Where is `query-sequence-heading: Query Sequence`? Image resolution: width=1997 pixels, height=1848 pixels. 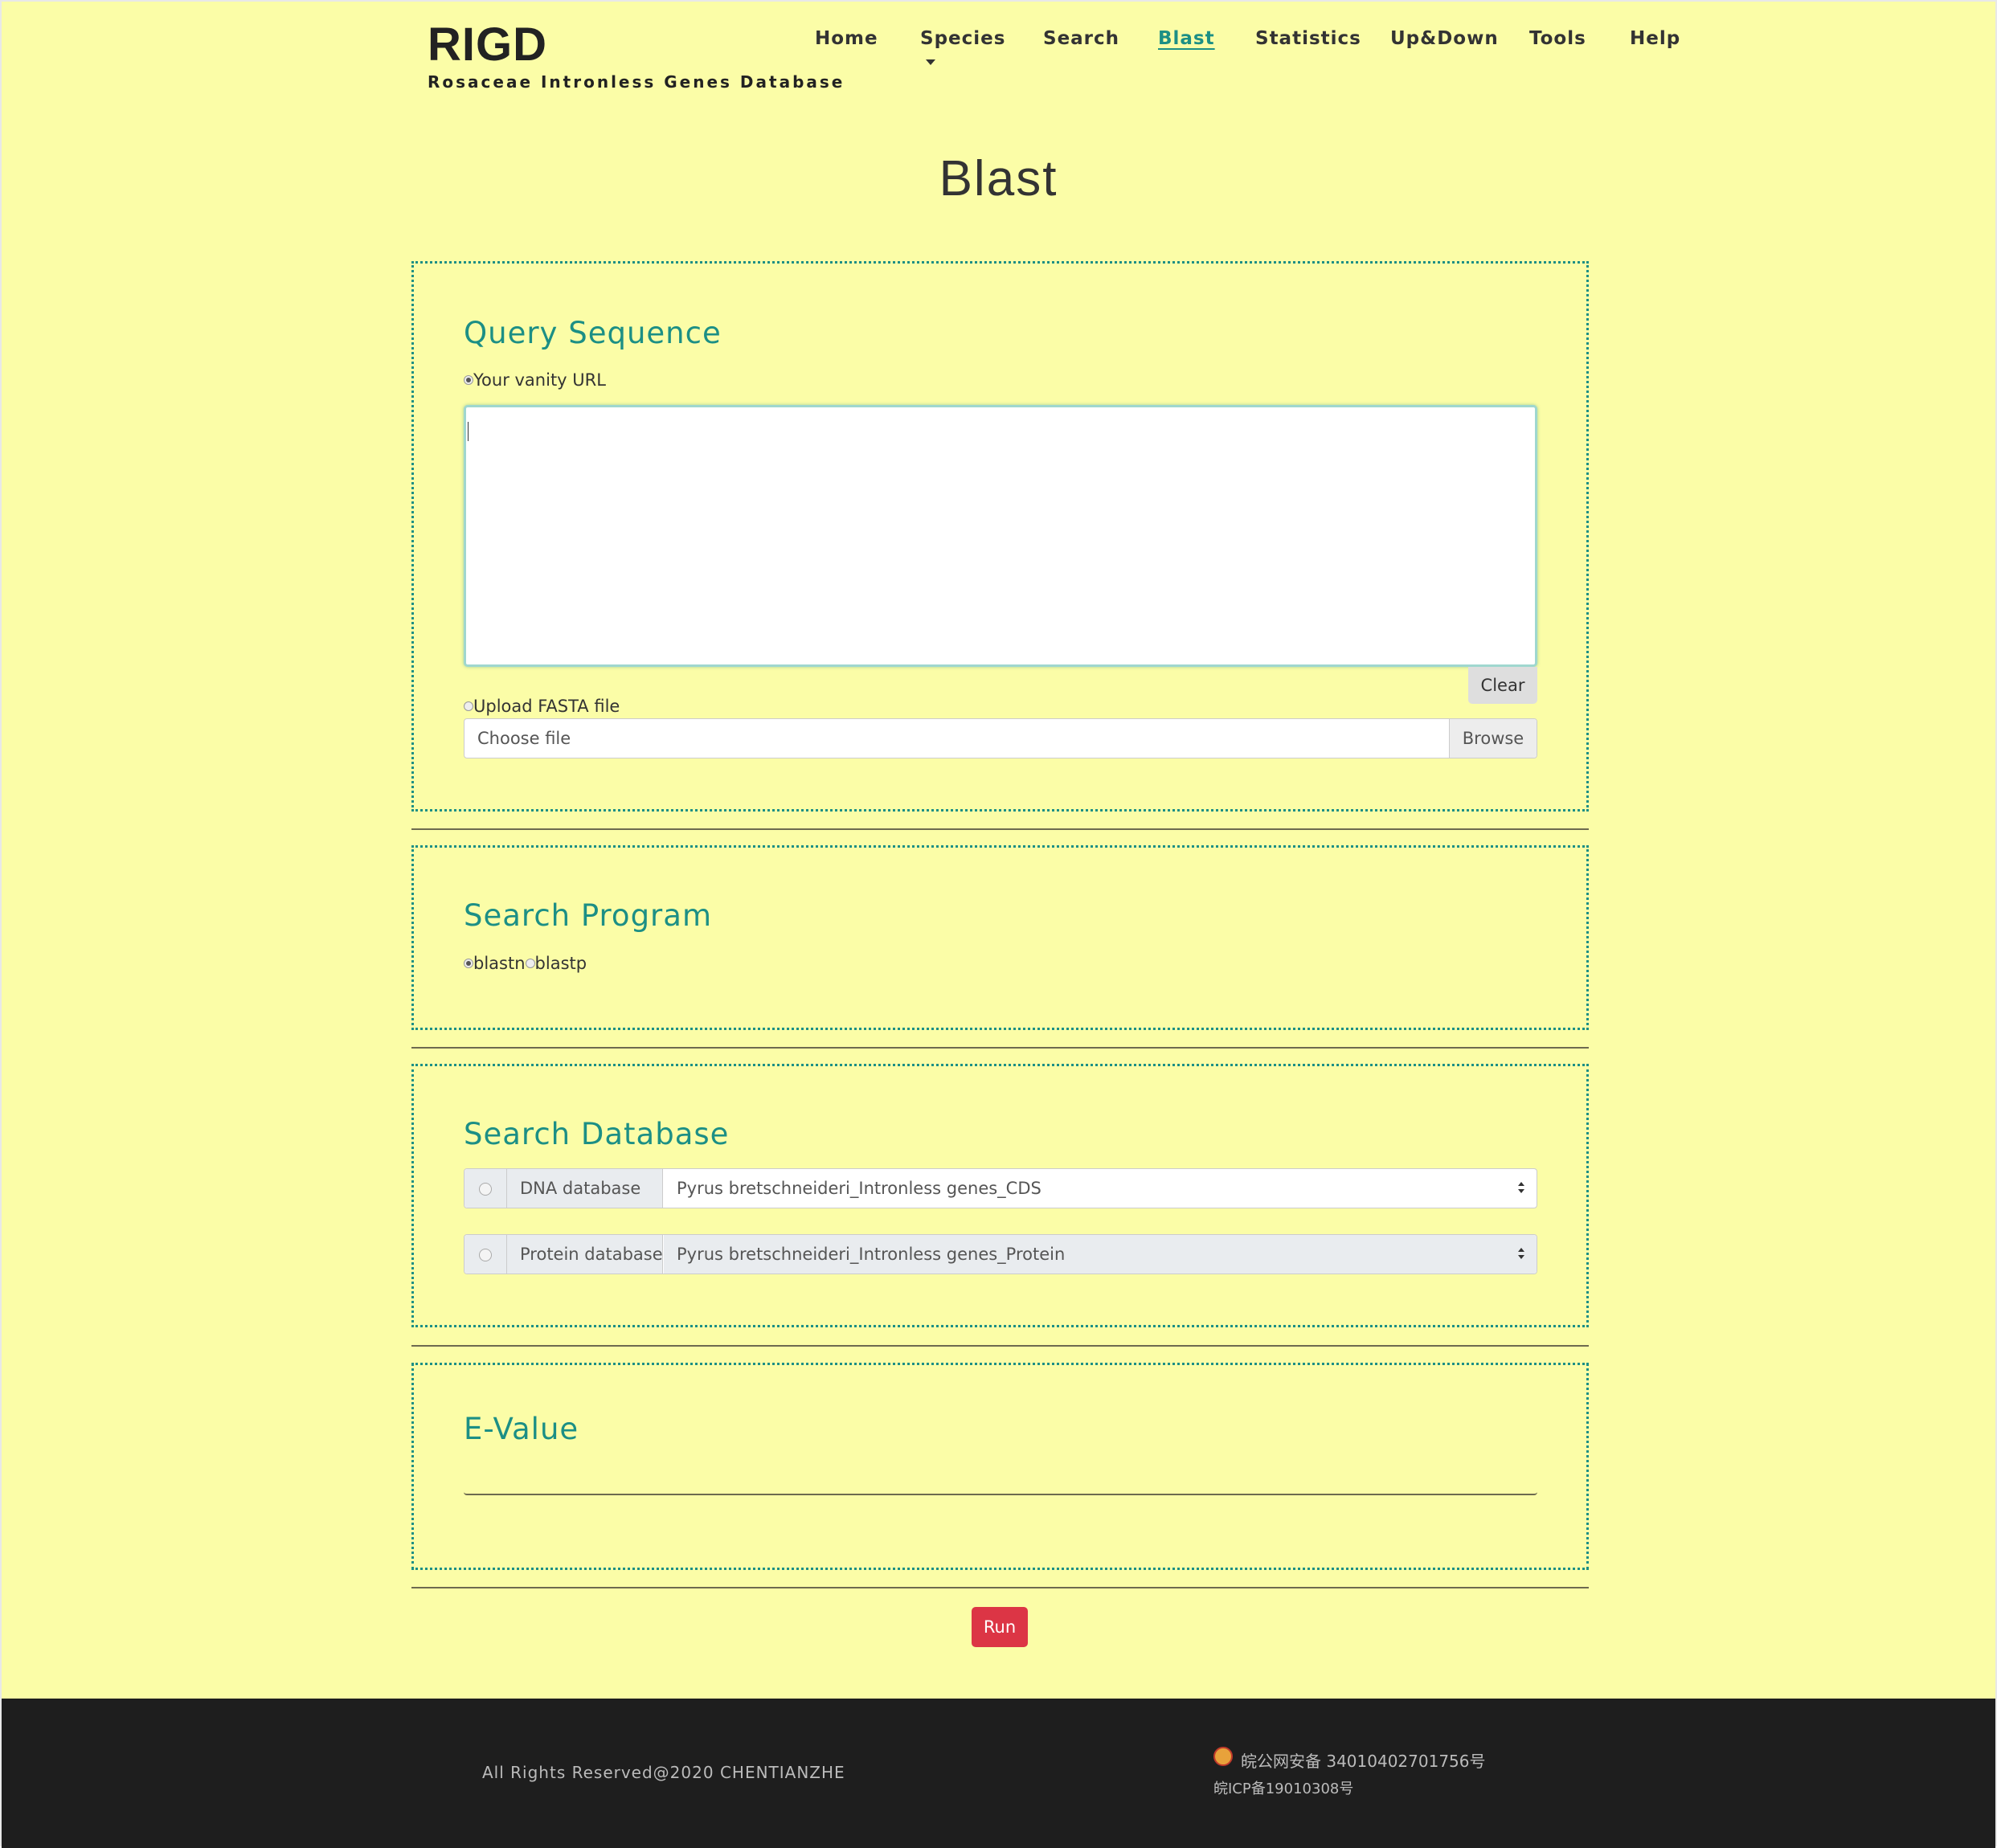 query-sequence-heading: Query Sequence is located at coordinates (593, 333).